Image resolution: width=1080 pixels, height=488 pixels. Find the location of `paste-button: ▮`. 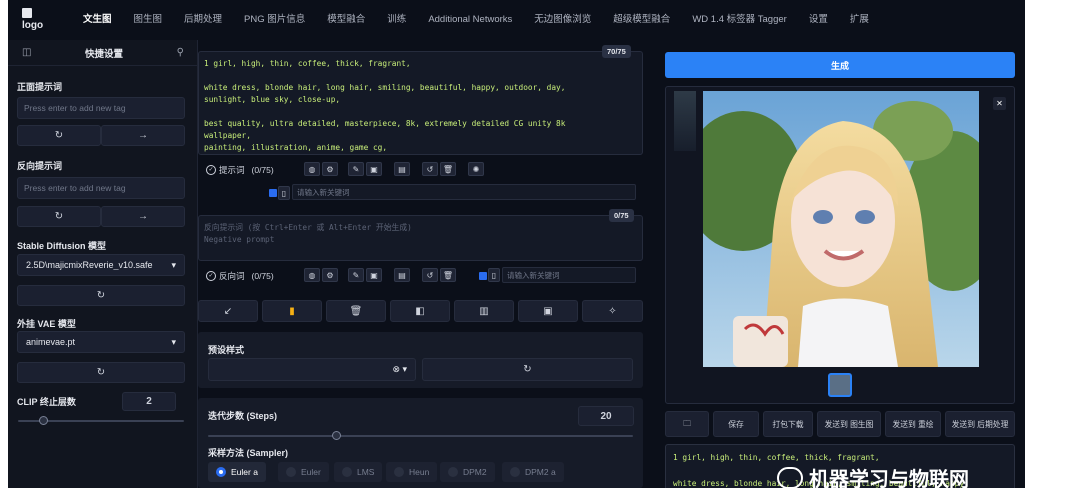

paste-button: ▮ is located at coordinates (292, 311).